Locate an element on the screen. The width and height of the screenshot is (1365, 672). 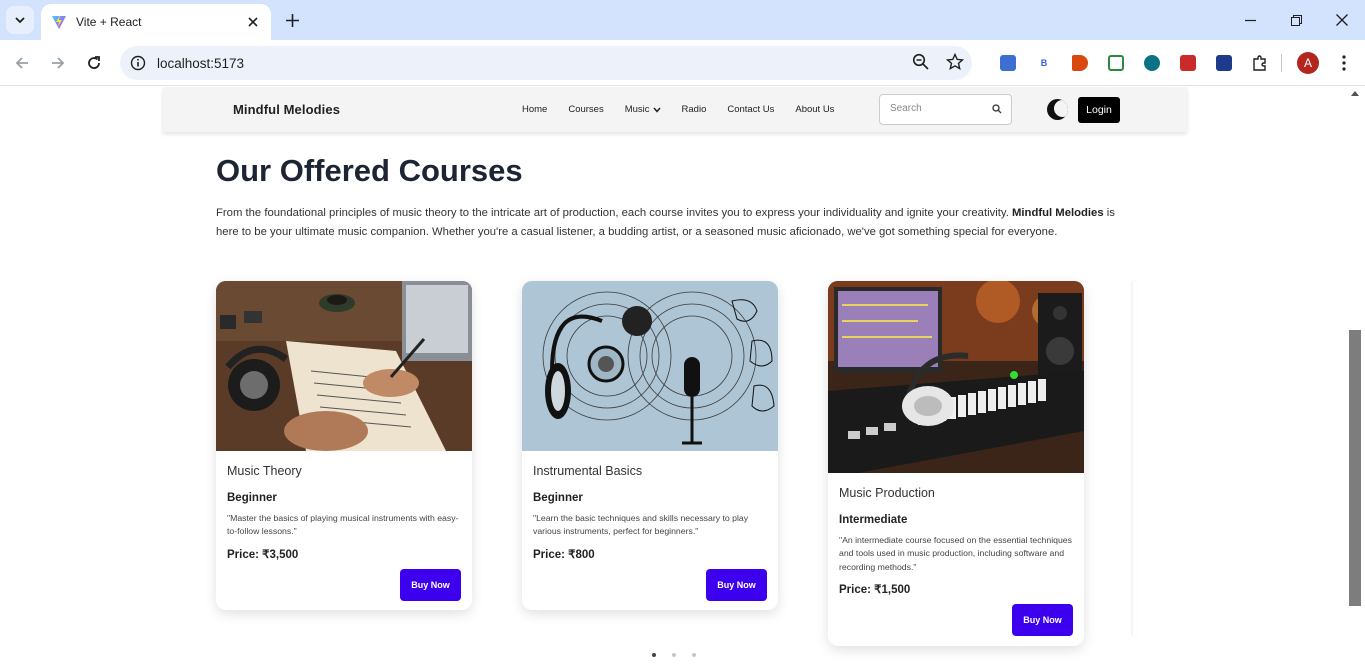
page-title: Our Offered Courses is located at coordinates (369, 170).